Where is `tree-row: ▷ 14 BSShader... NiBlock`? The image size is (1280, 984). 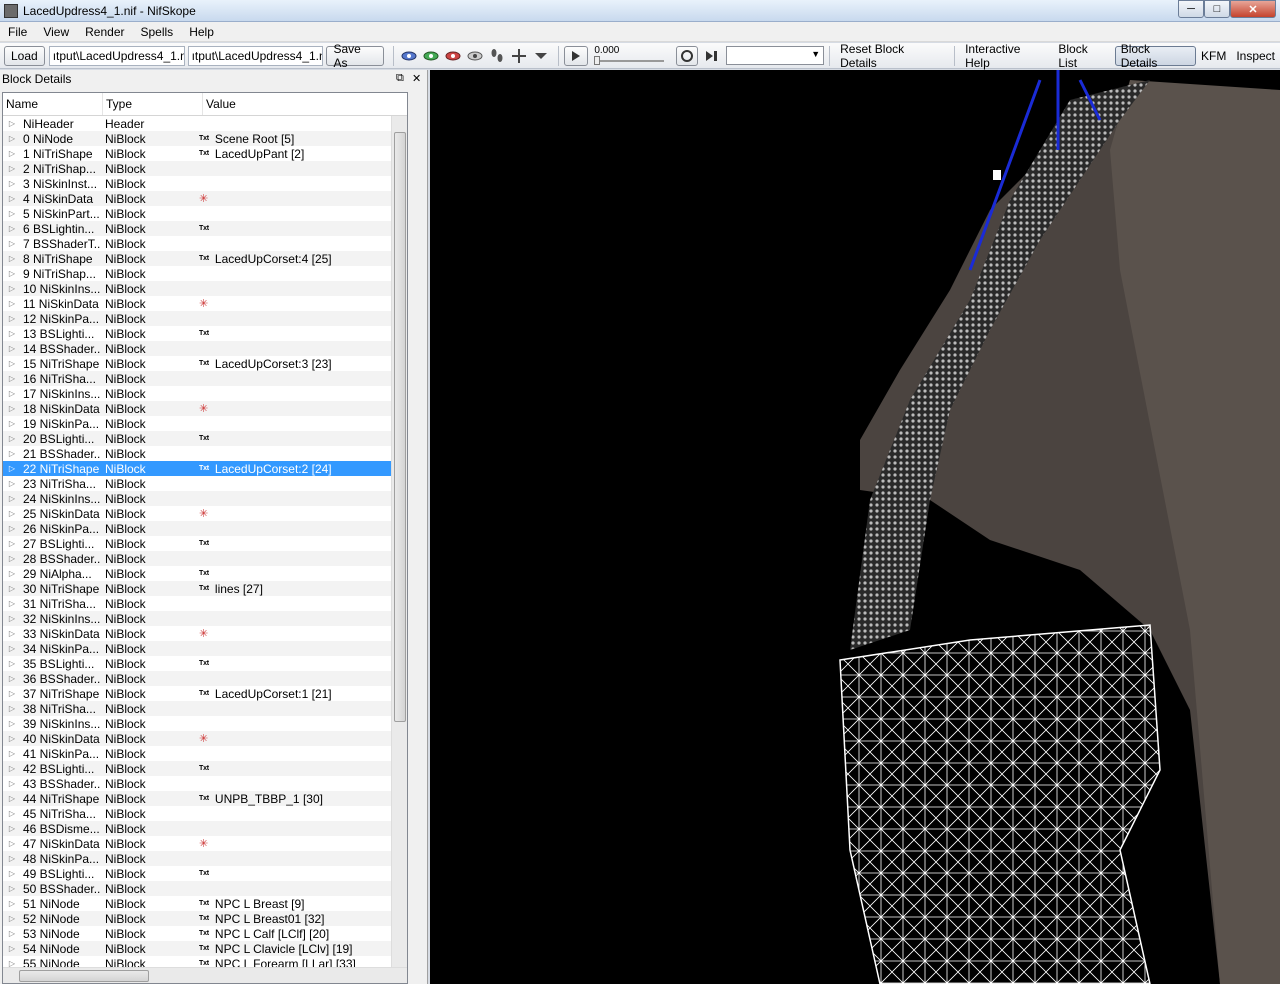 tree-row: ▷ 14 BSShader... NiBlock is located at coordinates (205, 348).